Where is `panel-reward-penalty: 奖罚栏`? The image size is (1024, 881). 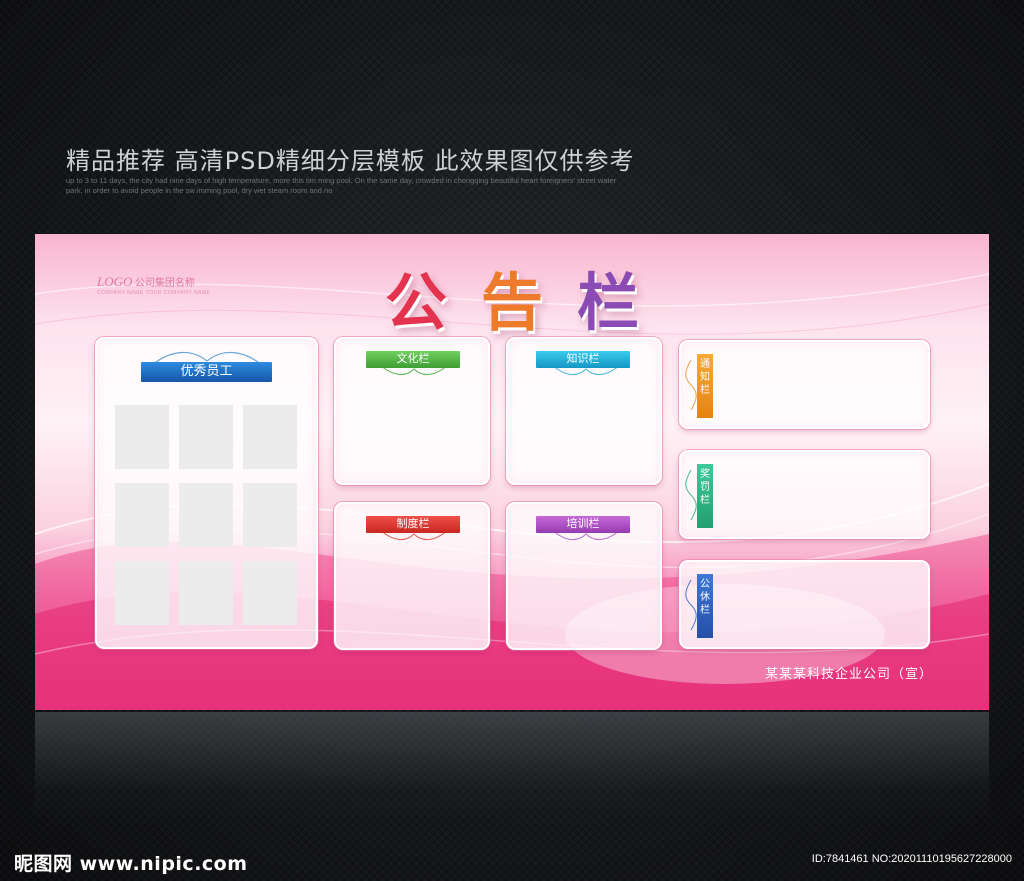 panel-reward-penalty: 奖罚栏 is located at coordinates (804, 494).